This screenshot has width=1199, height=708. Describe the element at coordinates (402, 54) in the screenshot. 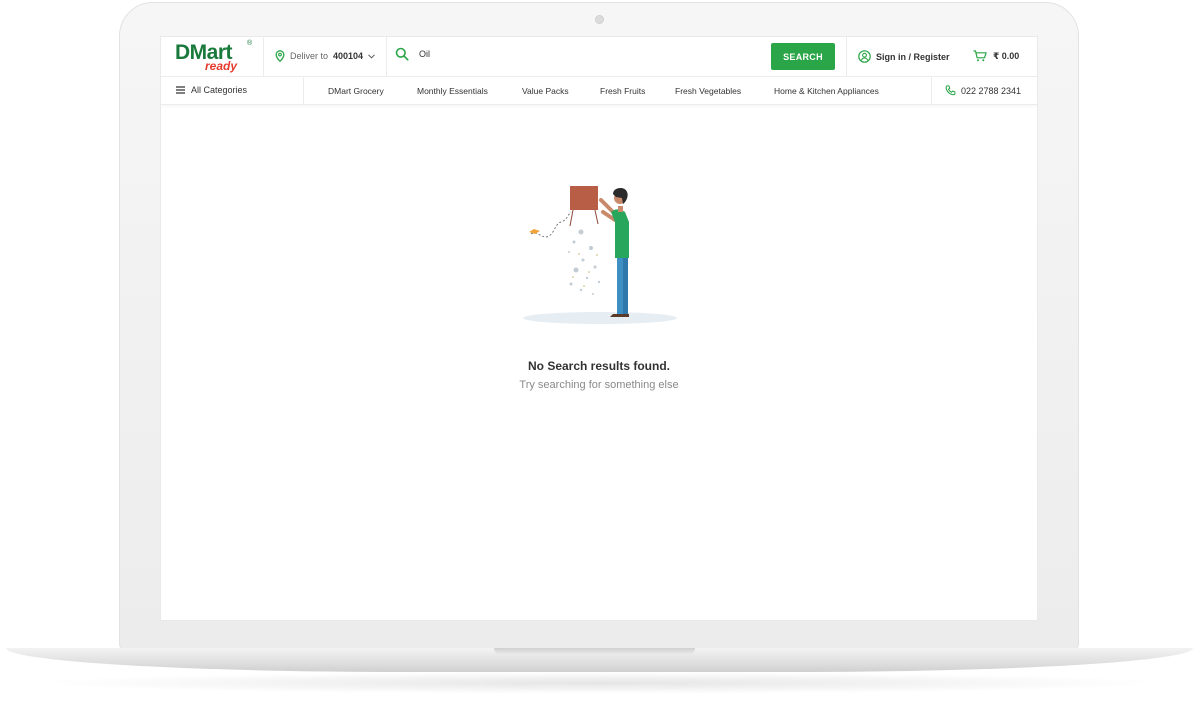

I see `search-icon` at that location.